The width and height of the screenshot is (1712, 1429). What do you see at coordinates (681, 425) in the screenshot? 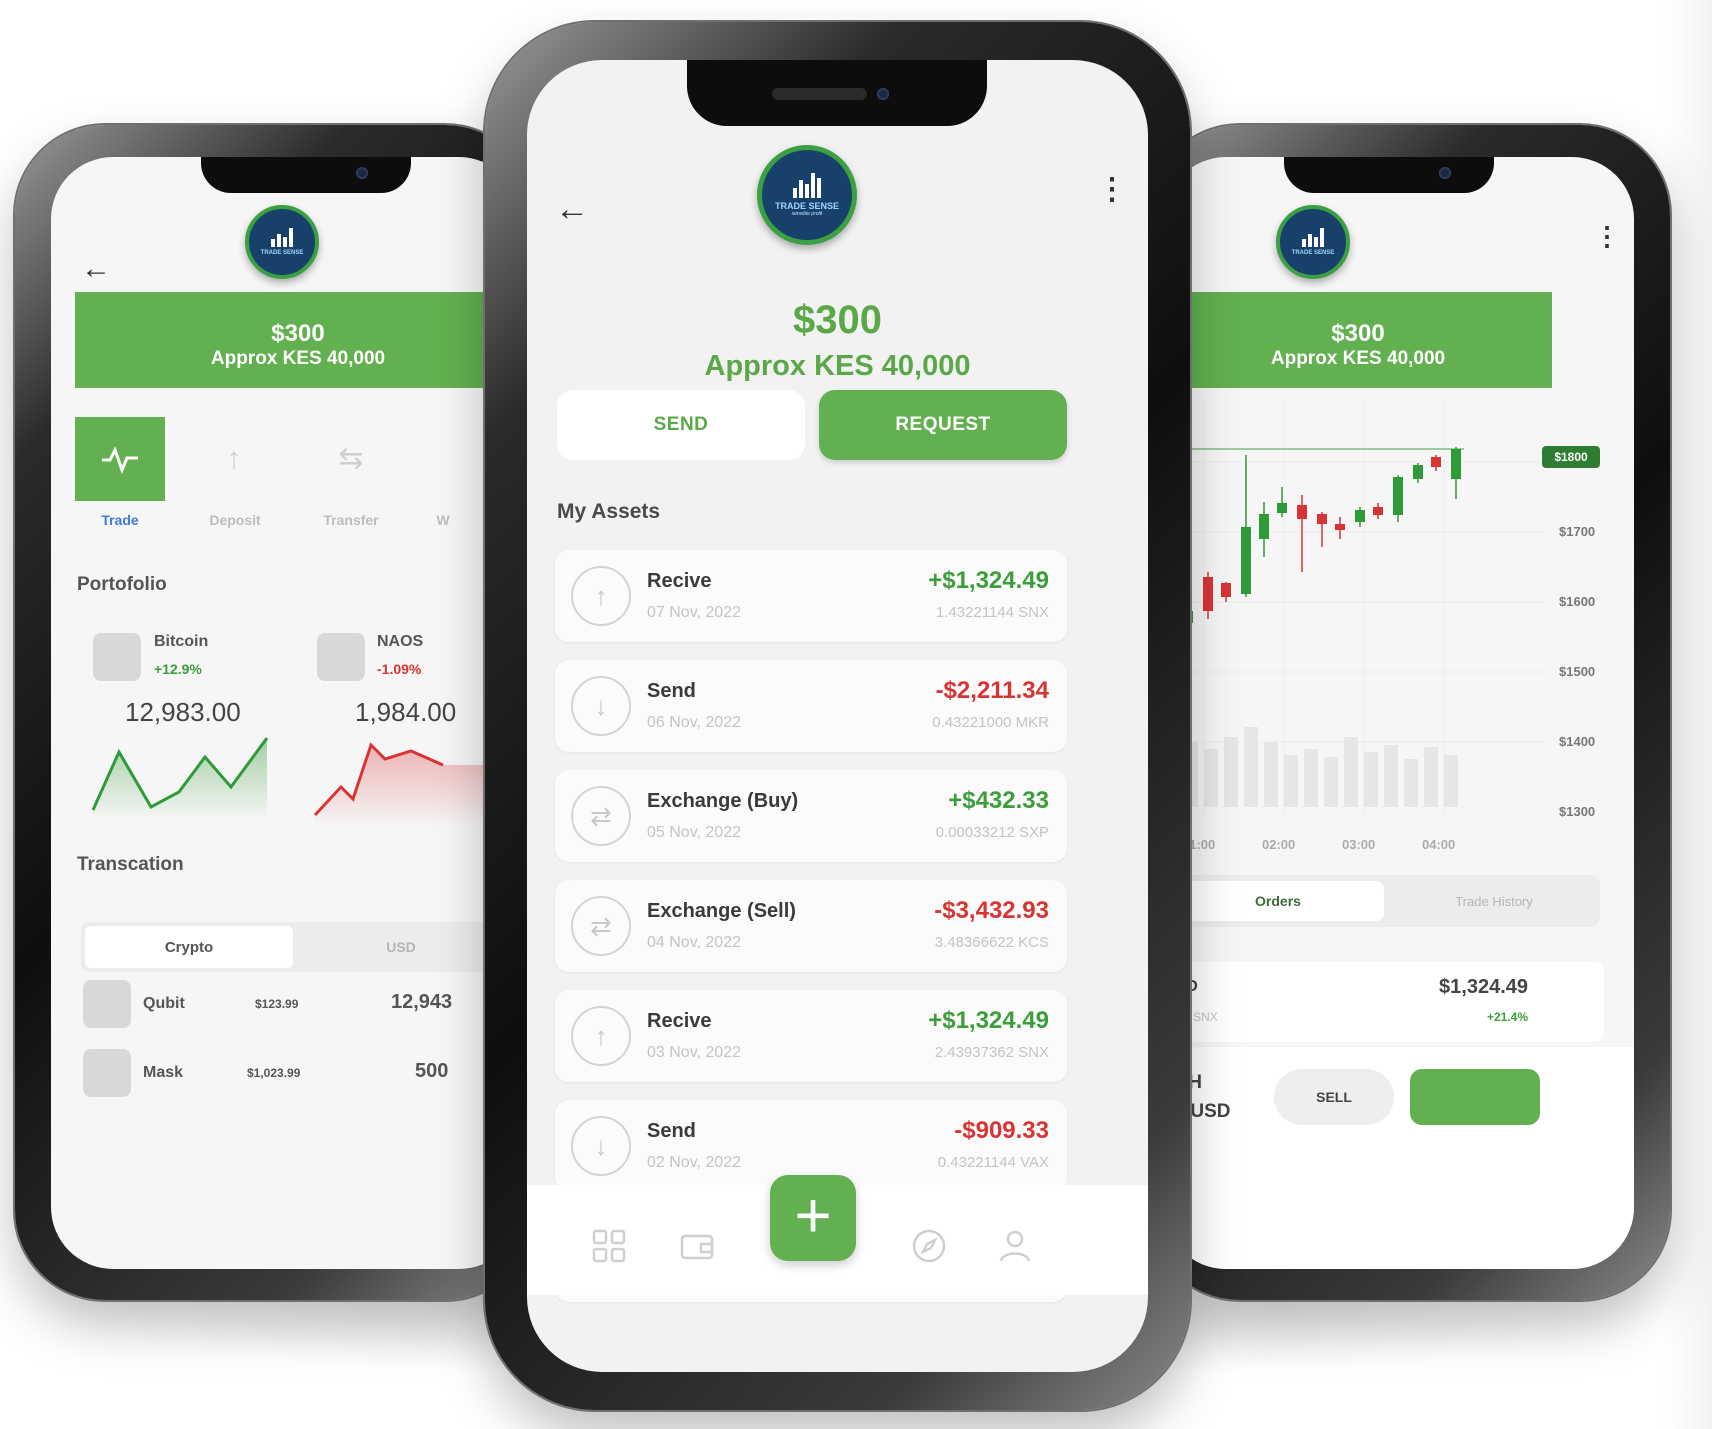
I see `send-button: SEND` at bounding box center [681, 425].